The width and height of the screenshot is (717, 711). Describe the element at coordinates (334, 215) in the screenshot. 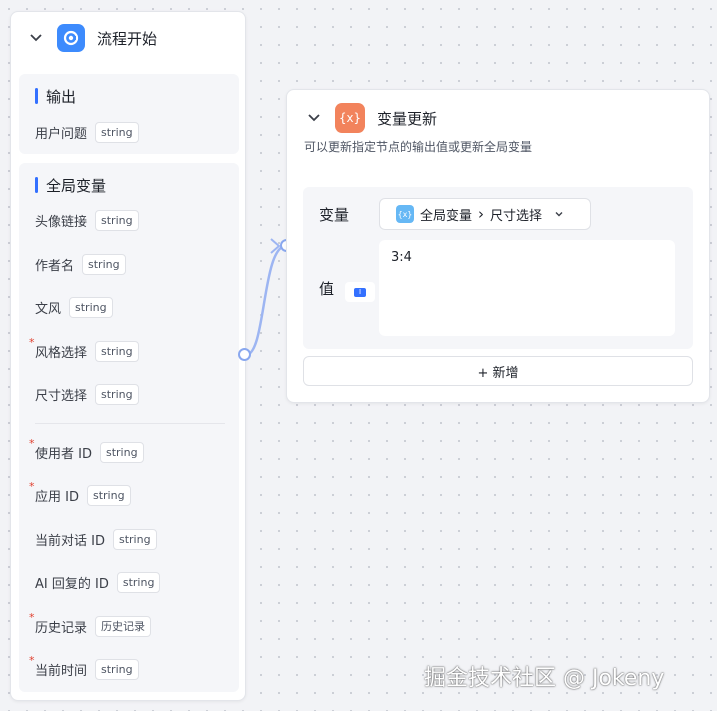

I see `variable-label: 变量` at that location.